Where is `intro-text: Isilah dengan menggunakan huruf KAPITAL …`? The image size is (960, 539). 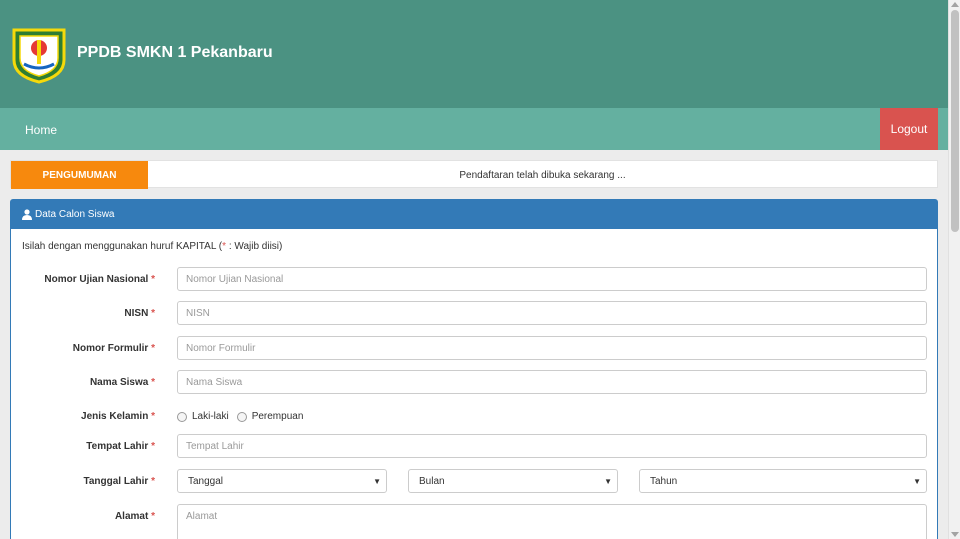 intro-text: Isilah dengan menggunakan huruf KAPITAL … is located at coordinates (152, 246).